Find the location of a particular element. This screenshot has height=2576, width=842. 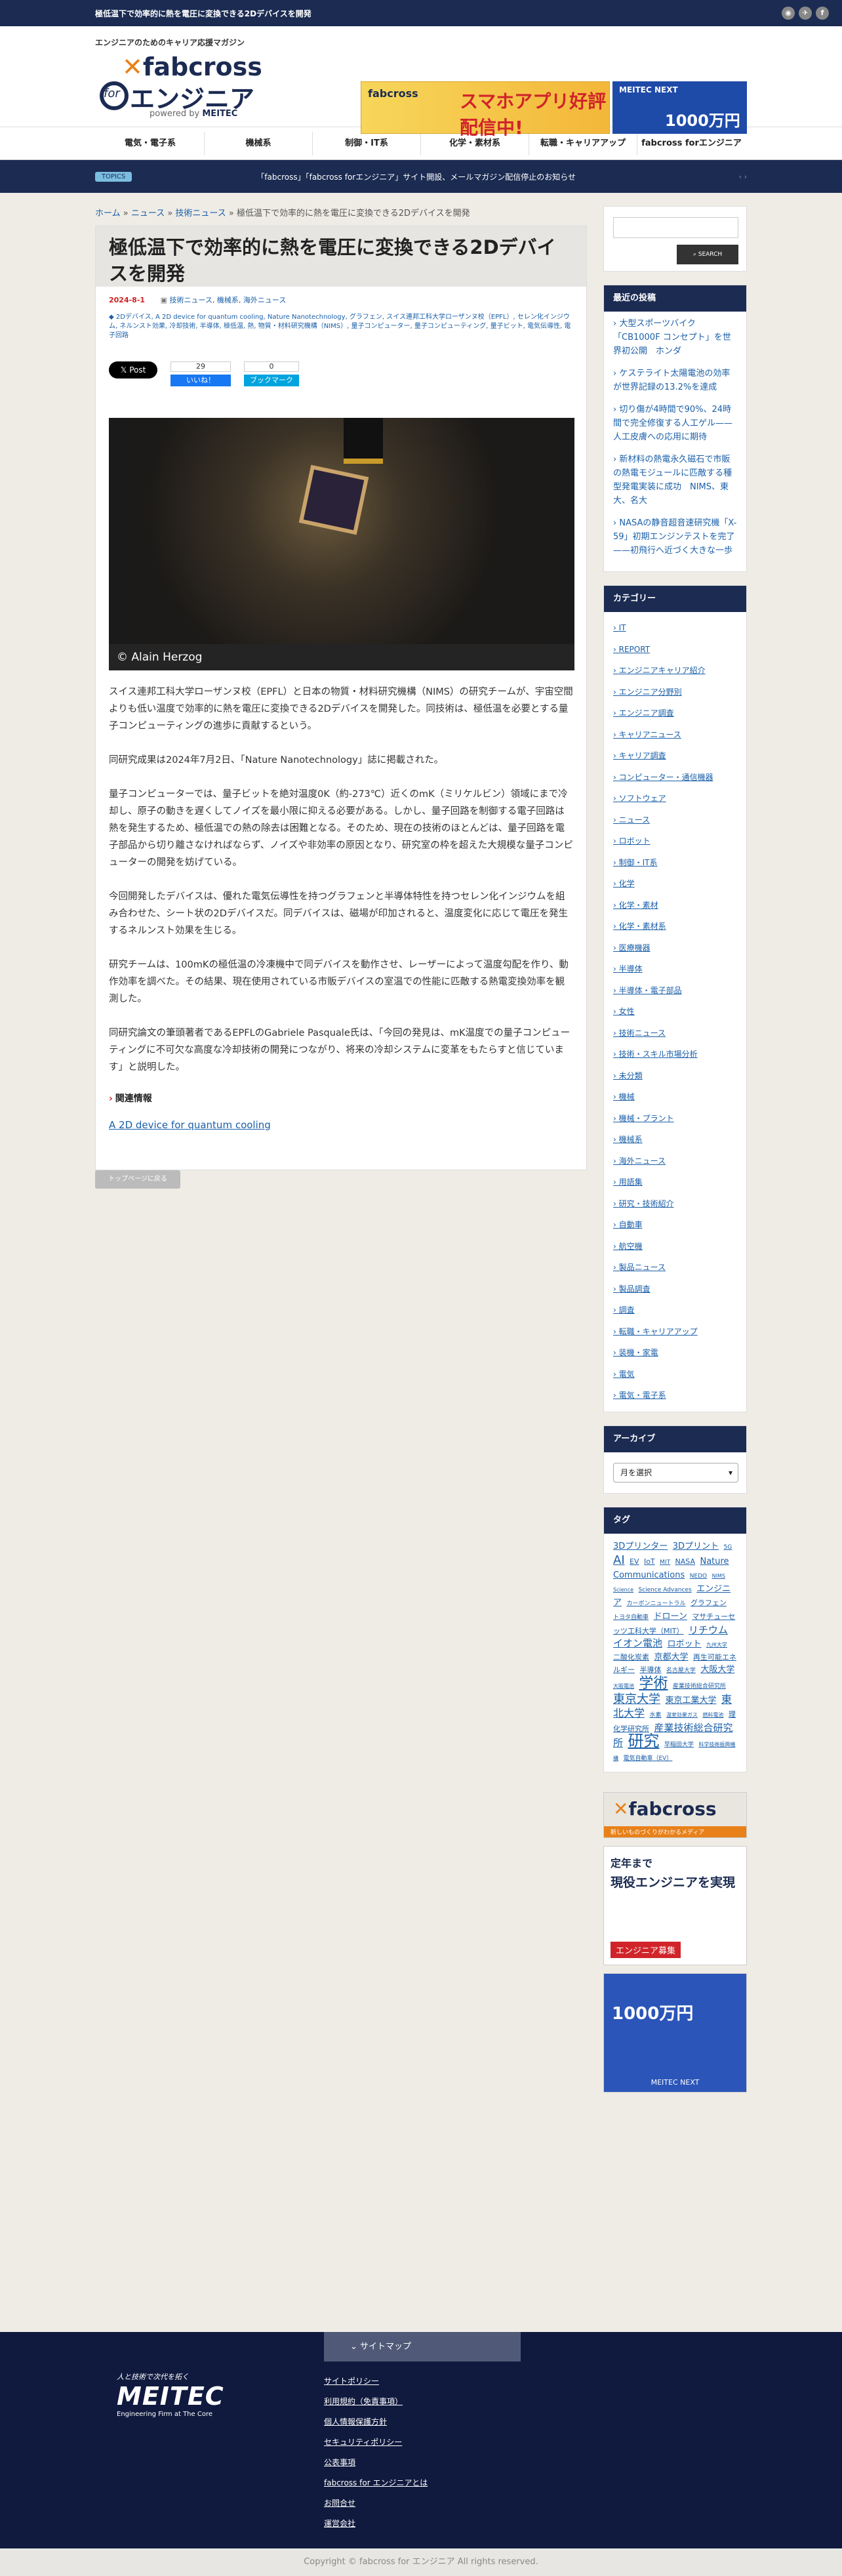

facebook-like-button: 29 いいね！ is located at coordinates (200, 374).